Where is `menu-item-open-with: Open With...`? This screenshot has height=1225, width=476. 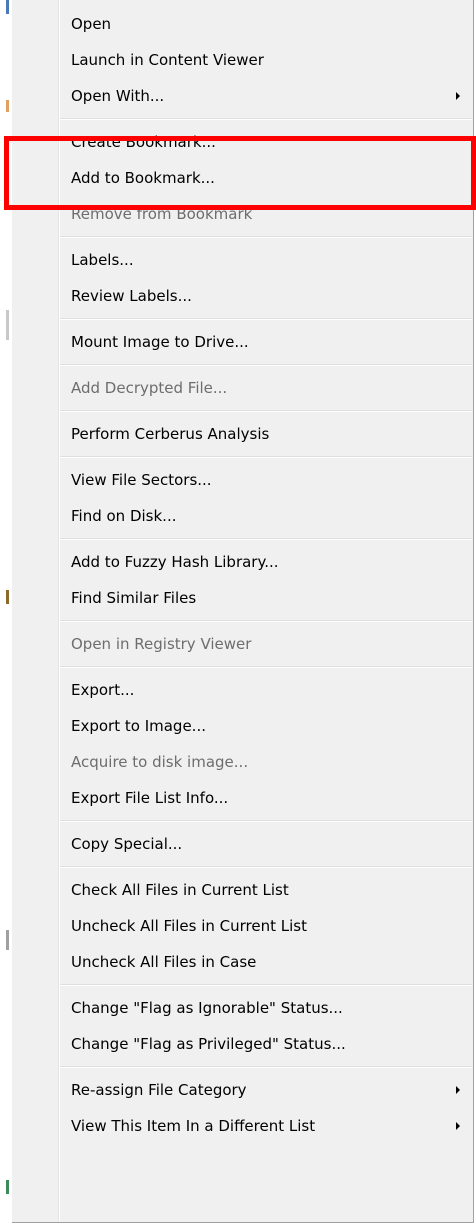
menu-item-open-with: Open With... is located at coordinates (242, 96).